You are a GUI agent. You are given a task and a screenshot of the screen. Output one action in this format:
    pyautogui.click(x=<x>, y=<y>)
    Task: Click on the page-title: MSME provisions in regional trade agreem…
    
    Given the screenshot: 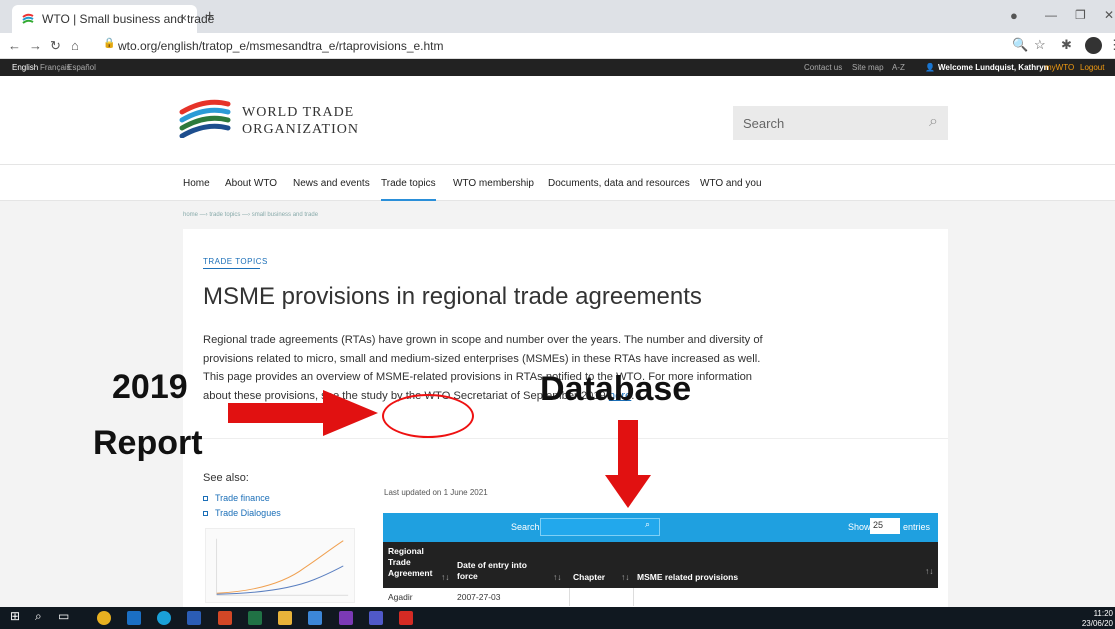 What is the action you would take?
    pyautogui.click(x=452, y=296)
    